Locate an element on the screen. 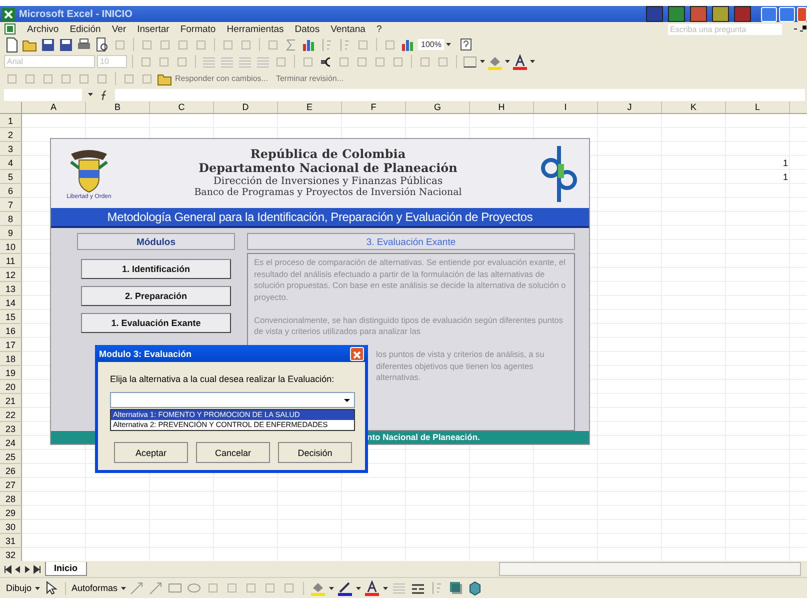  row-header: 1 is located at coordinates (11, 121).